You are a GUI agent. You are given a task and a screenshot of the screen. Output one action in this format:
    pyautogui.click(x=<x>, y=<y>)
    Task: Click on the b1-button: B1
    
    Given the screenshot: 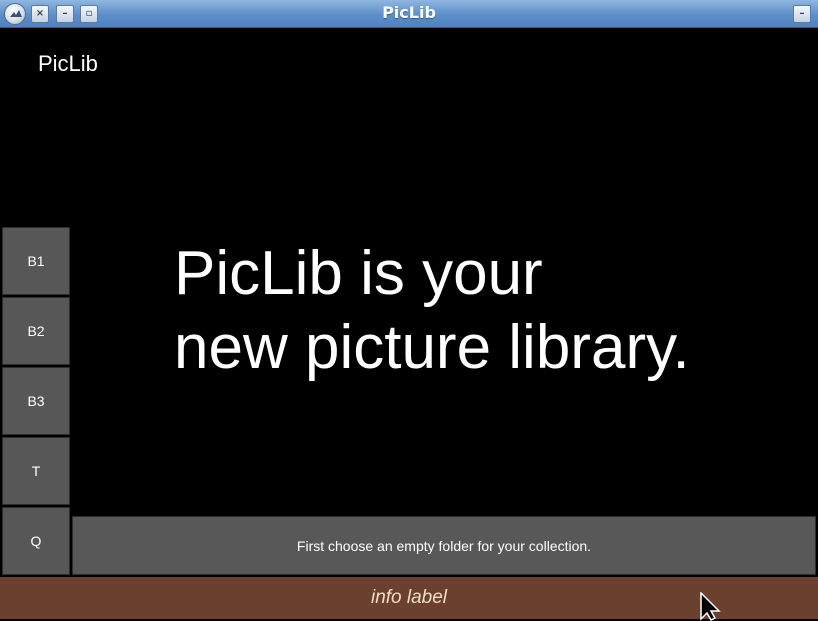 What is the action you would take?
    pyautogui.click(x=36, y=261)
    